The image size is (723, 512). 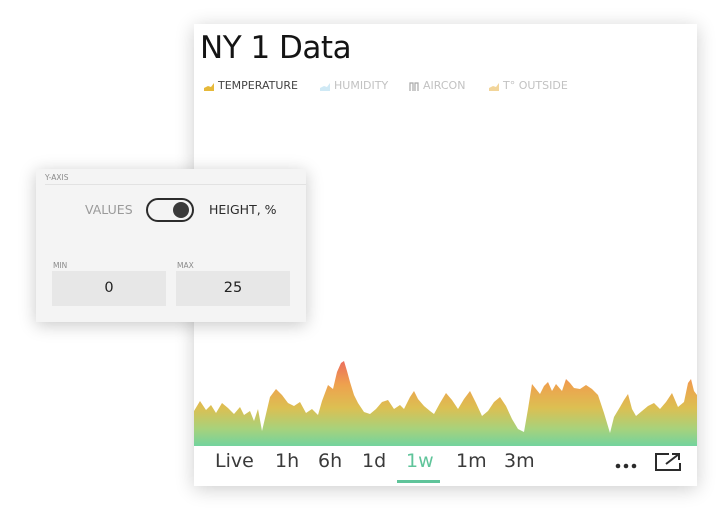 I want to click on divider, so click(x=175, y=184).